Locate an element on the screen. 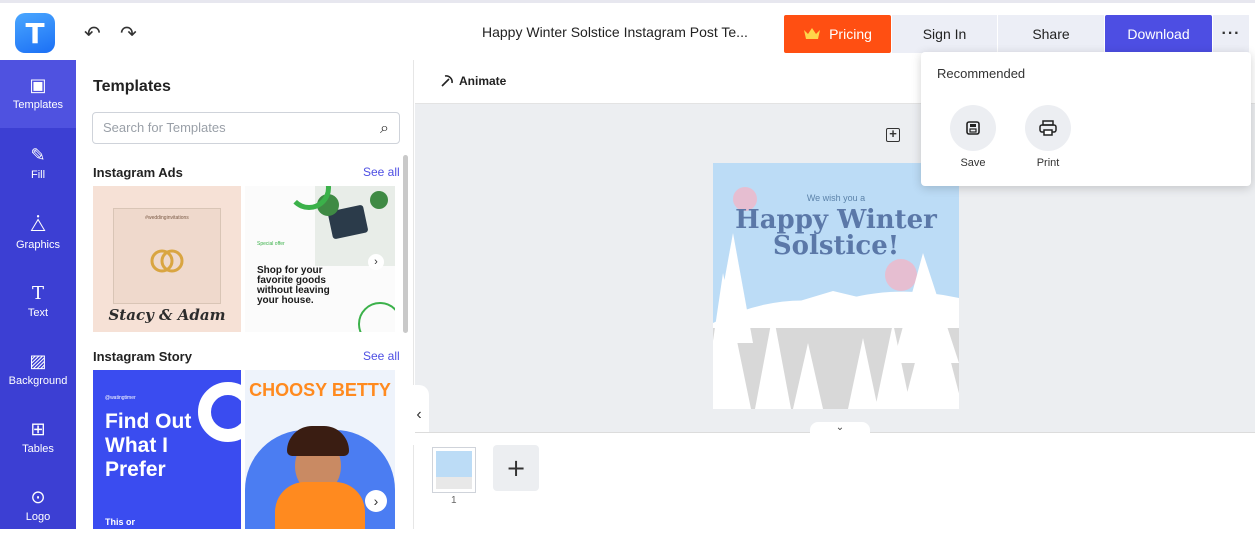 Image resolution: width=1255 pixels, height=540 pixels. section-title-instagram-story: Instagram Story is located at coordinates (142, 356).